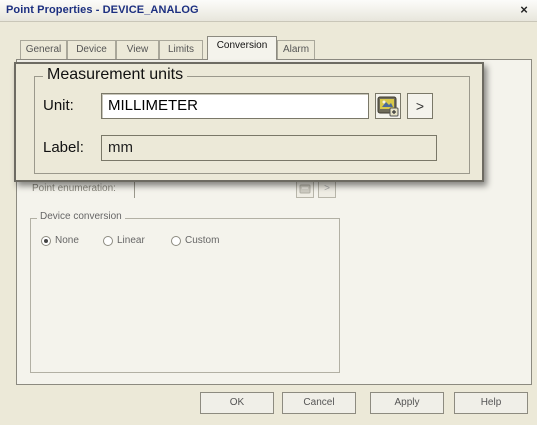 This screenshot has height=425, width=537. Describe the element at coordinates (269, 148) in the screenshot. I see `label-field: mm` at that location.